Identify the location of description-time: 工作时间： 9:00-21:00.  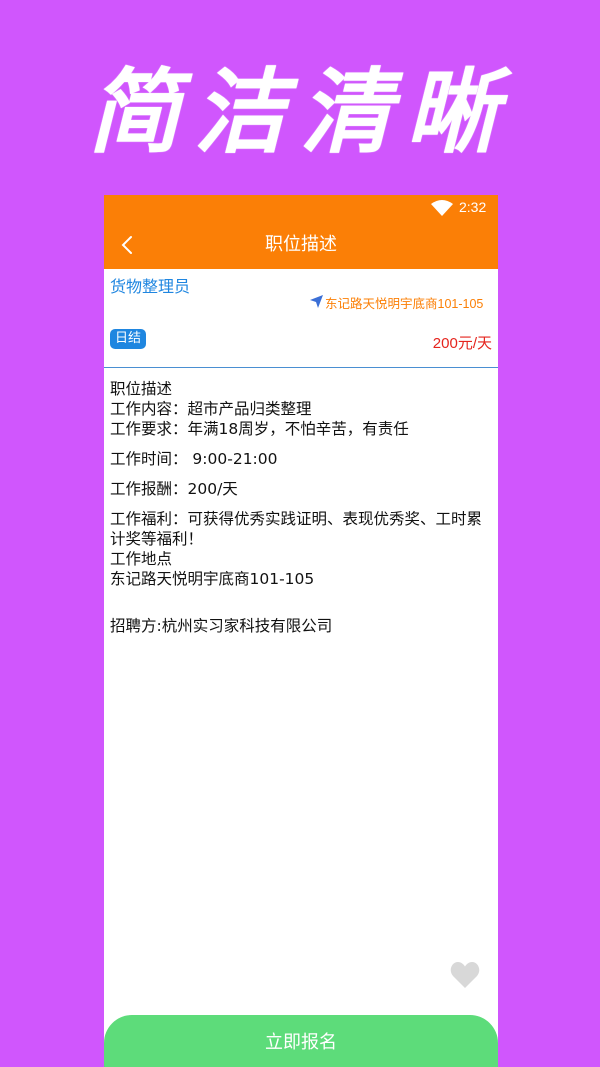
(194, 459).